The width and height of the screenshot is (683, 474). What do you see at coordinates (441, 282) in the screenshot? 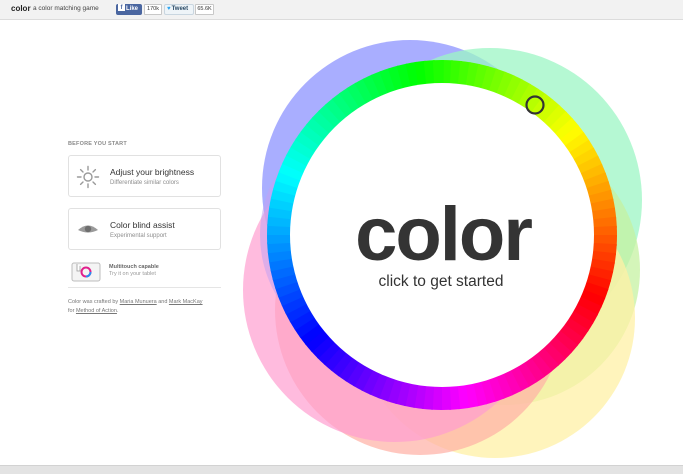
I see `start-prompt: click to get started` at bounding box center [441, 282].